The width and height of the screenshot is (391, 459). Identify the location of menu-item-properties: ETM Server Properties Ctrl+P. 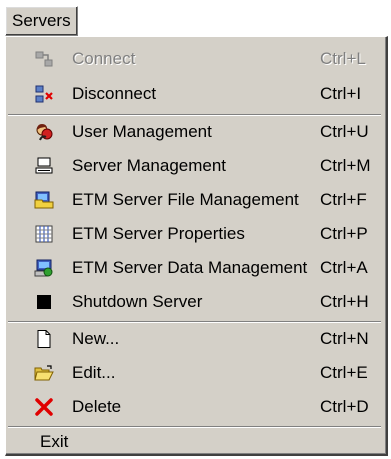
(194, 234).